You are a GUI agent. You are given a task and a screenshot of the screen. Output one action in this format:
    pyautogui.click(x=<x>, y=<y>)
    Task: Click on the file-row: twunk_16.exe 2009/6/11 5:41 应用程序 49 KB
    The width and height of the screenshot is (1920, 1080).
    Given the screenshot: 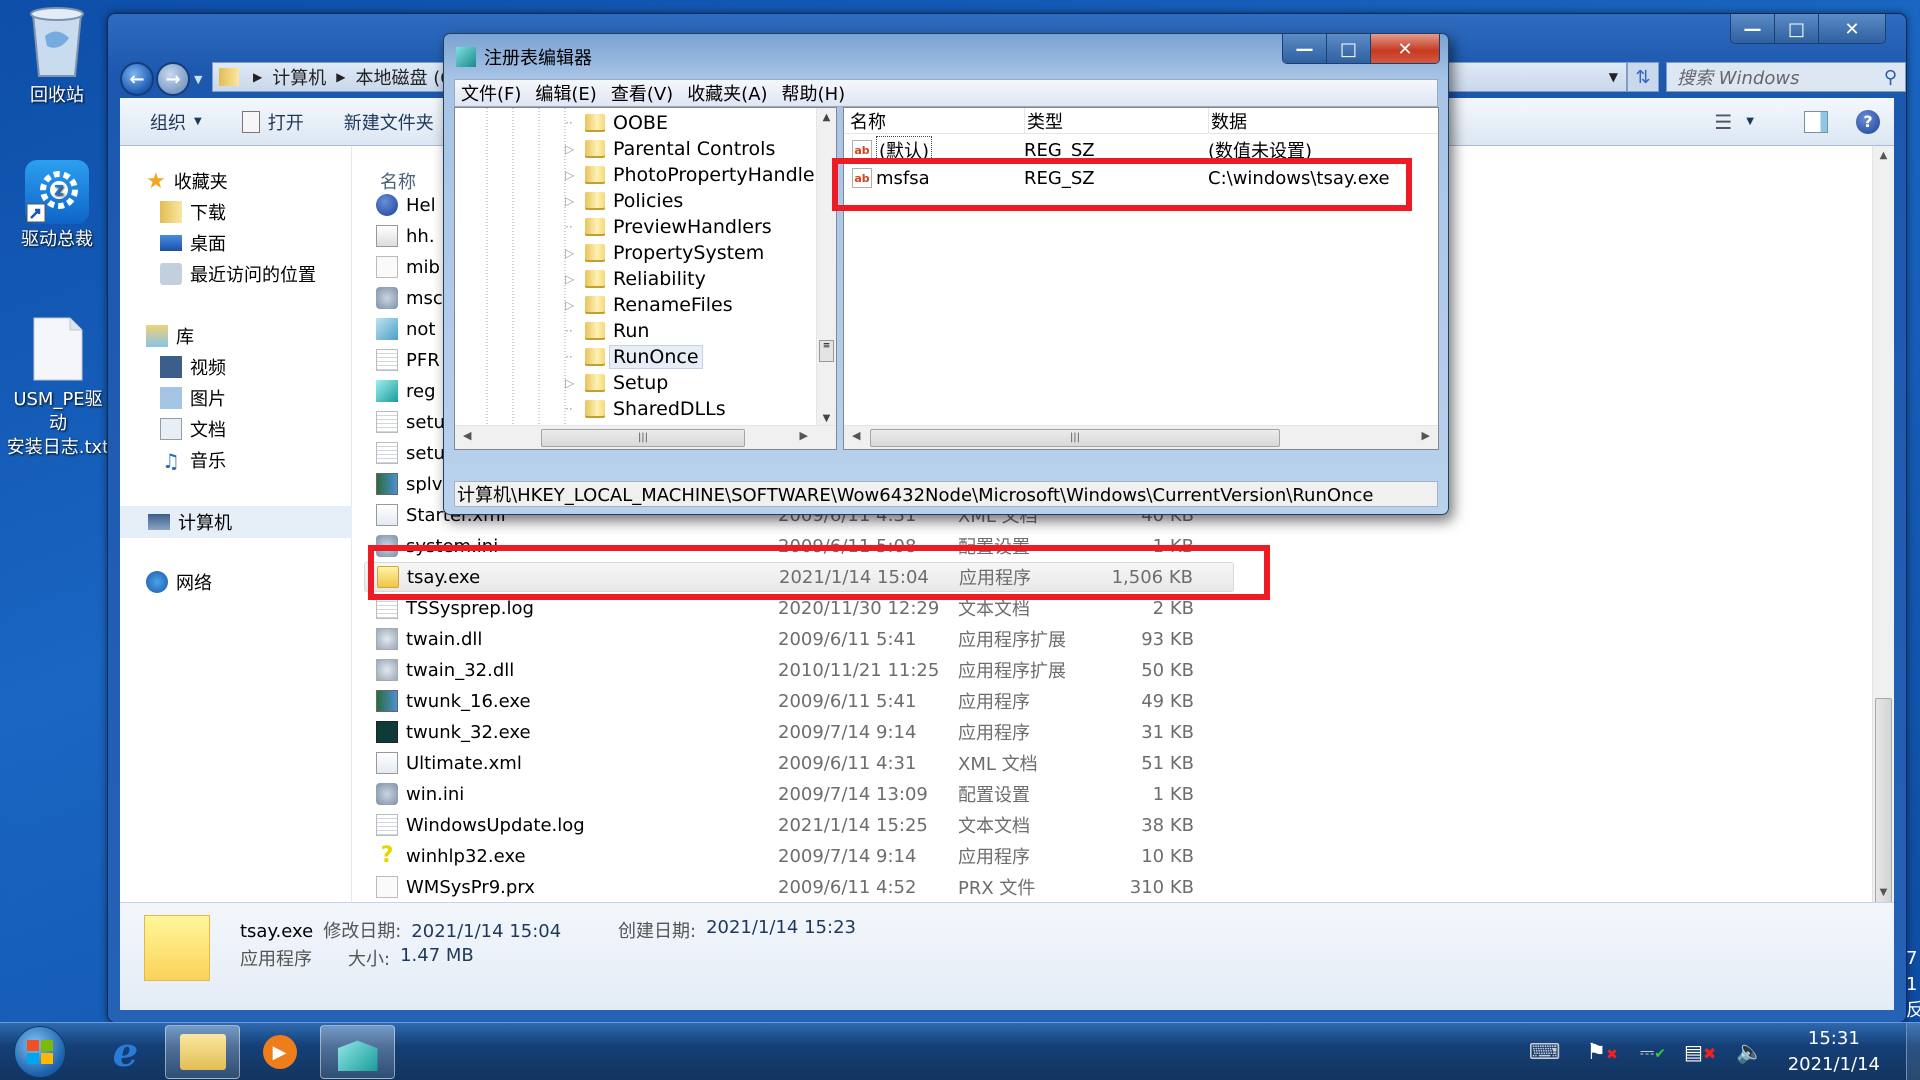 What is the action you would take?
    pyautogui.click(x=799, y=701)
    